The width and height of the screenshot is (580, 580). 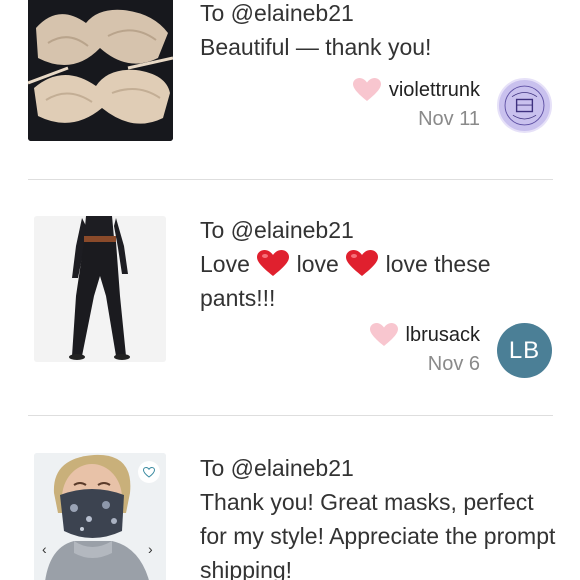 I want to click on heart-outline-icon, so click(x=149, y=472).